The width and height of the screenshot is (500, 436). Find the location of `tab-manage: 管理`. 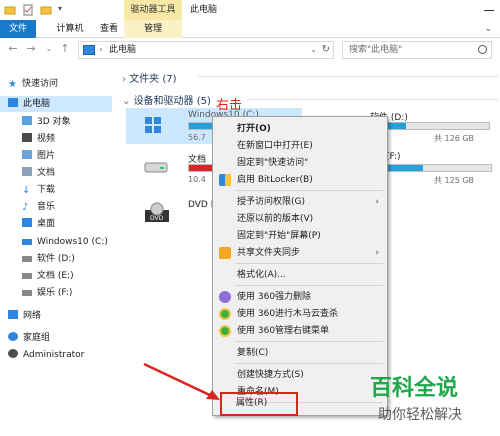

tab-manage: 管理 is located at coordinates (153, 29).